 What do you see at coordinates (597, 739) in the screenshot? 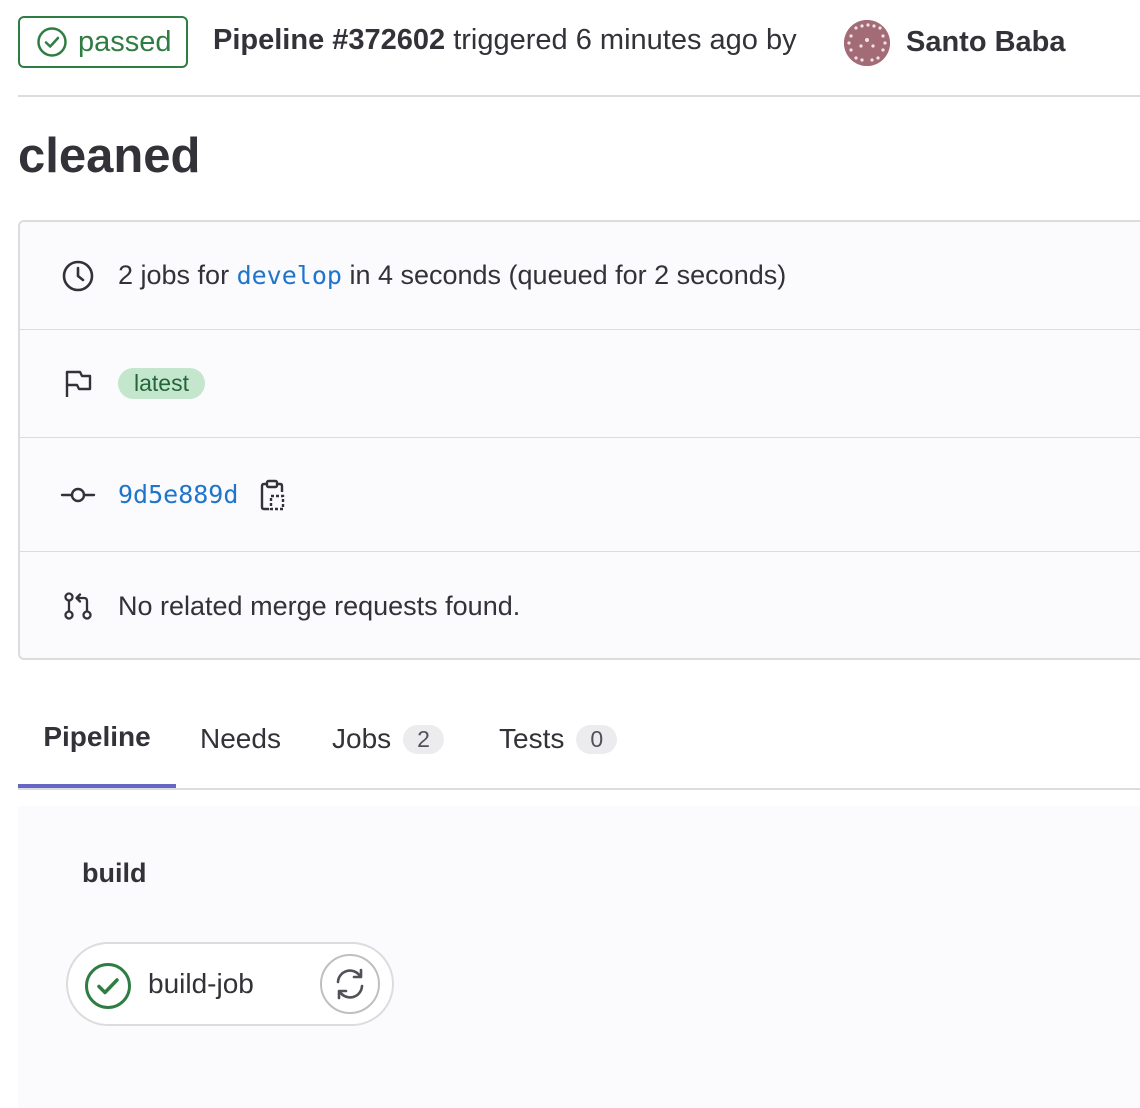
I see `tests-count-badge: 0` at bounding box center [597, 739].